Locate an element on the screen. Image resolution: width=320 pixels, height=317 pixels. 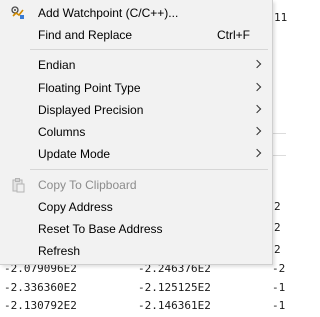
menu-item-copy-to-clipboard: Copy To Clipboard is located at coordinates (136, 185).